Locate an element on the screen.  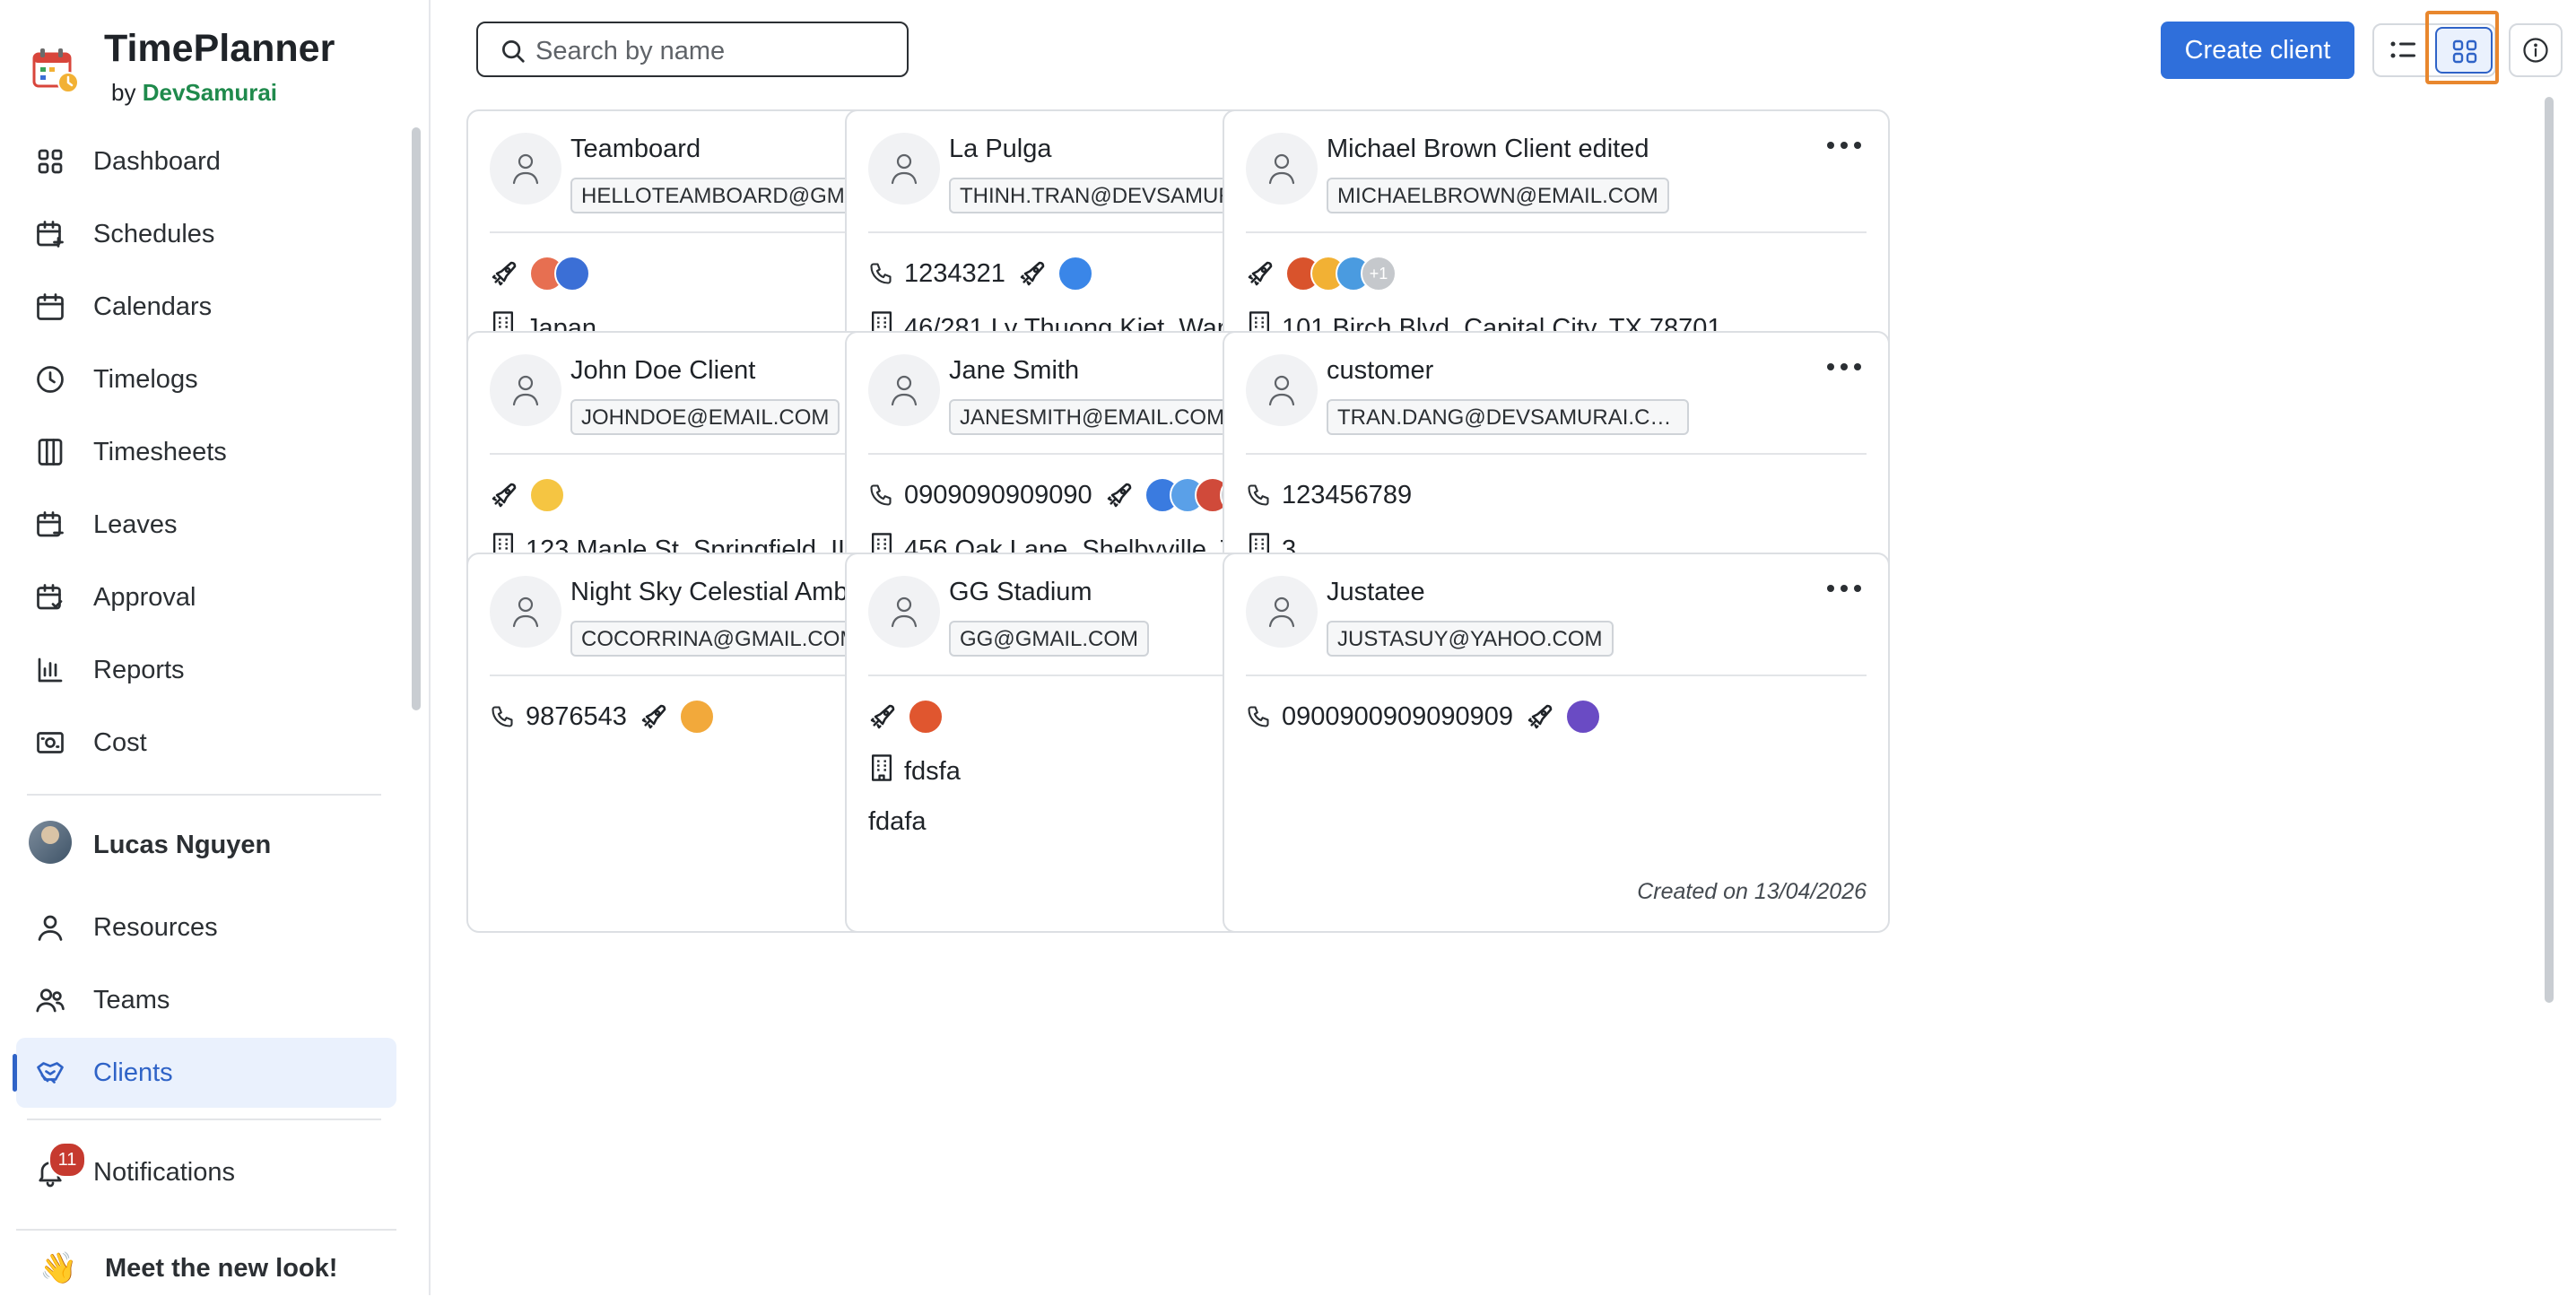
client-email: JOHNDOE@EMAIL.COM is located at coordinates (705, 417).